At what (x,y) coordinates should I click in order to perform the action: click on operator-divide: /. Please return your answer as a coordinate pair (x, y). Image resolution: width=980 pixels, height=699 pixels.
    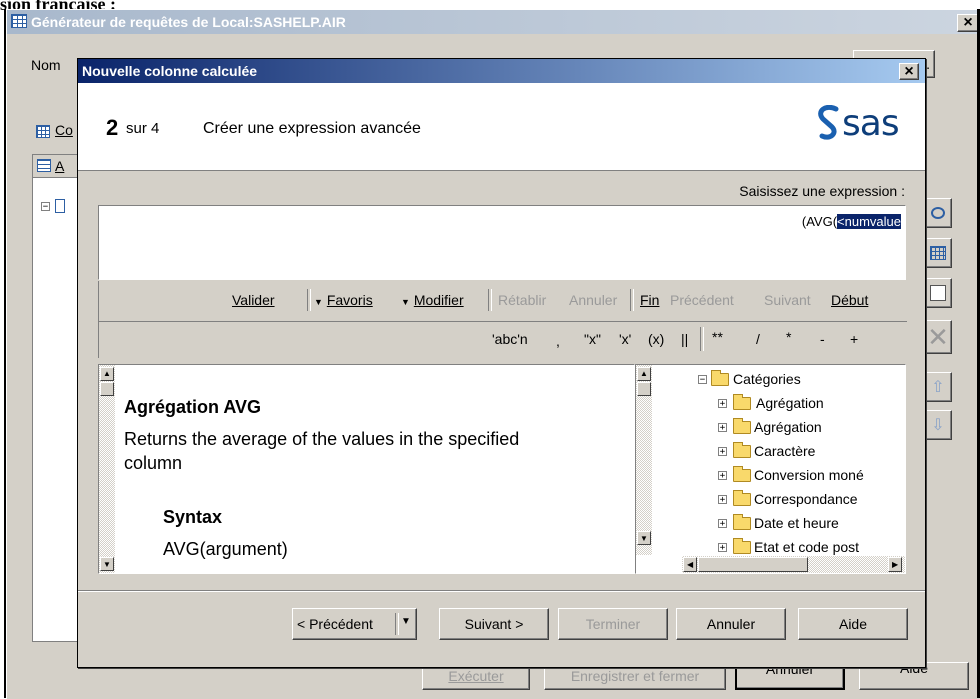
    Looking at the image, I should click on (758, 339).